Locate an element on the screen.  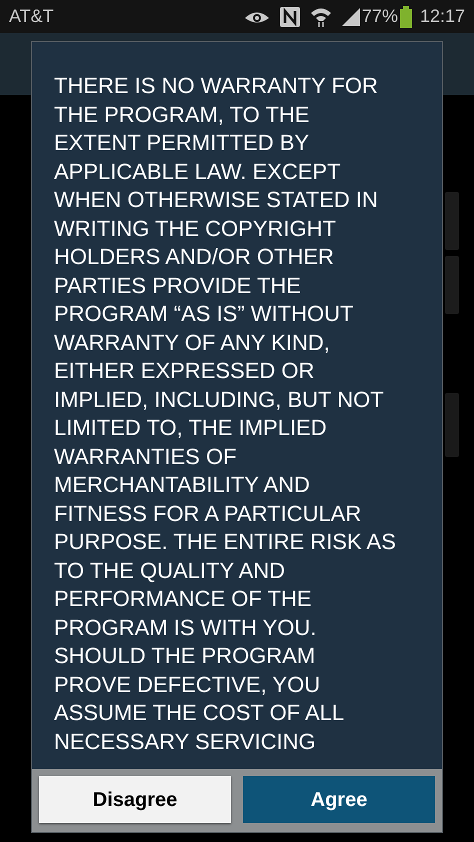
nfc-icon is located at coordinates (290, 16).